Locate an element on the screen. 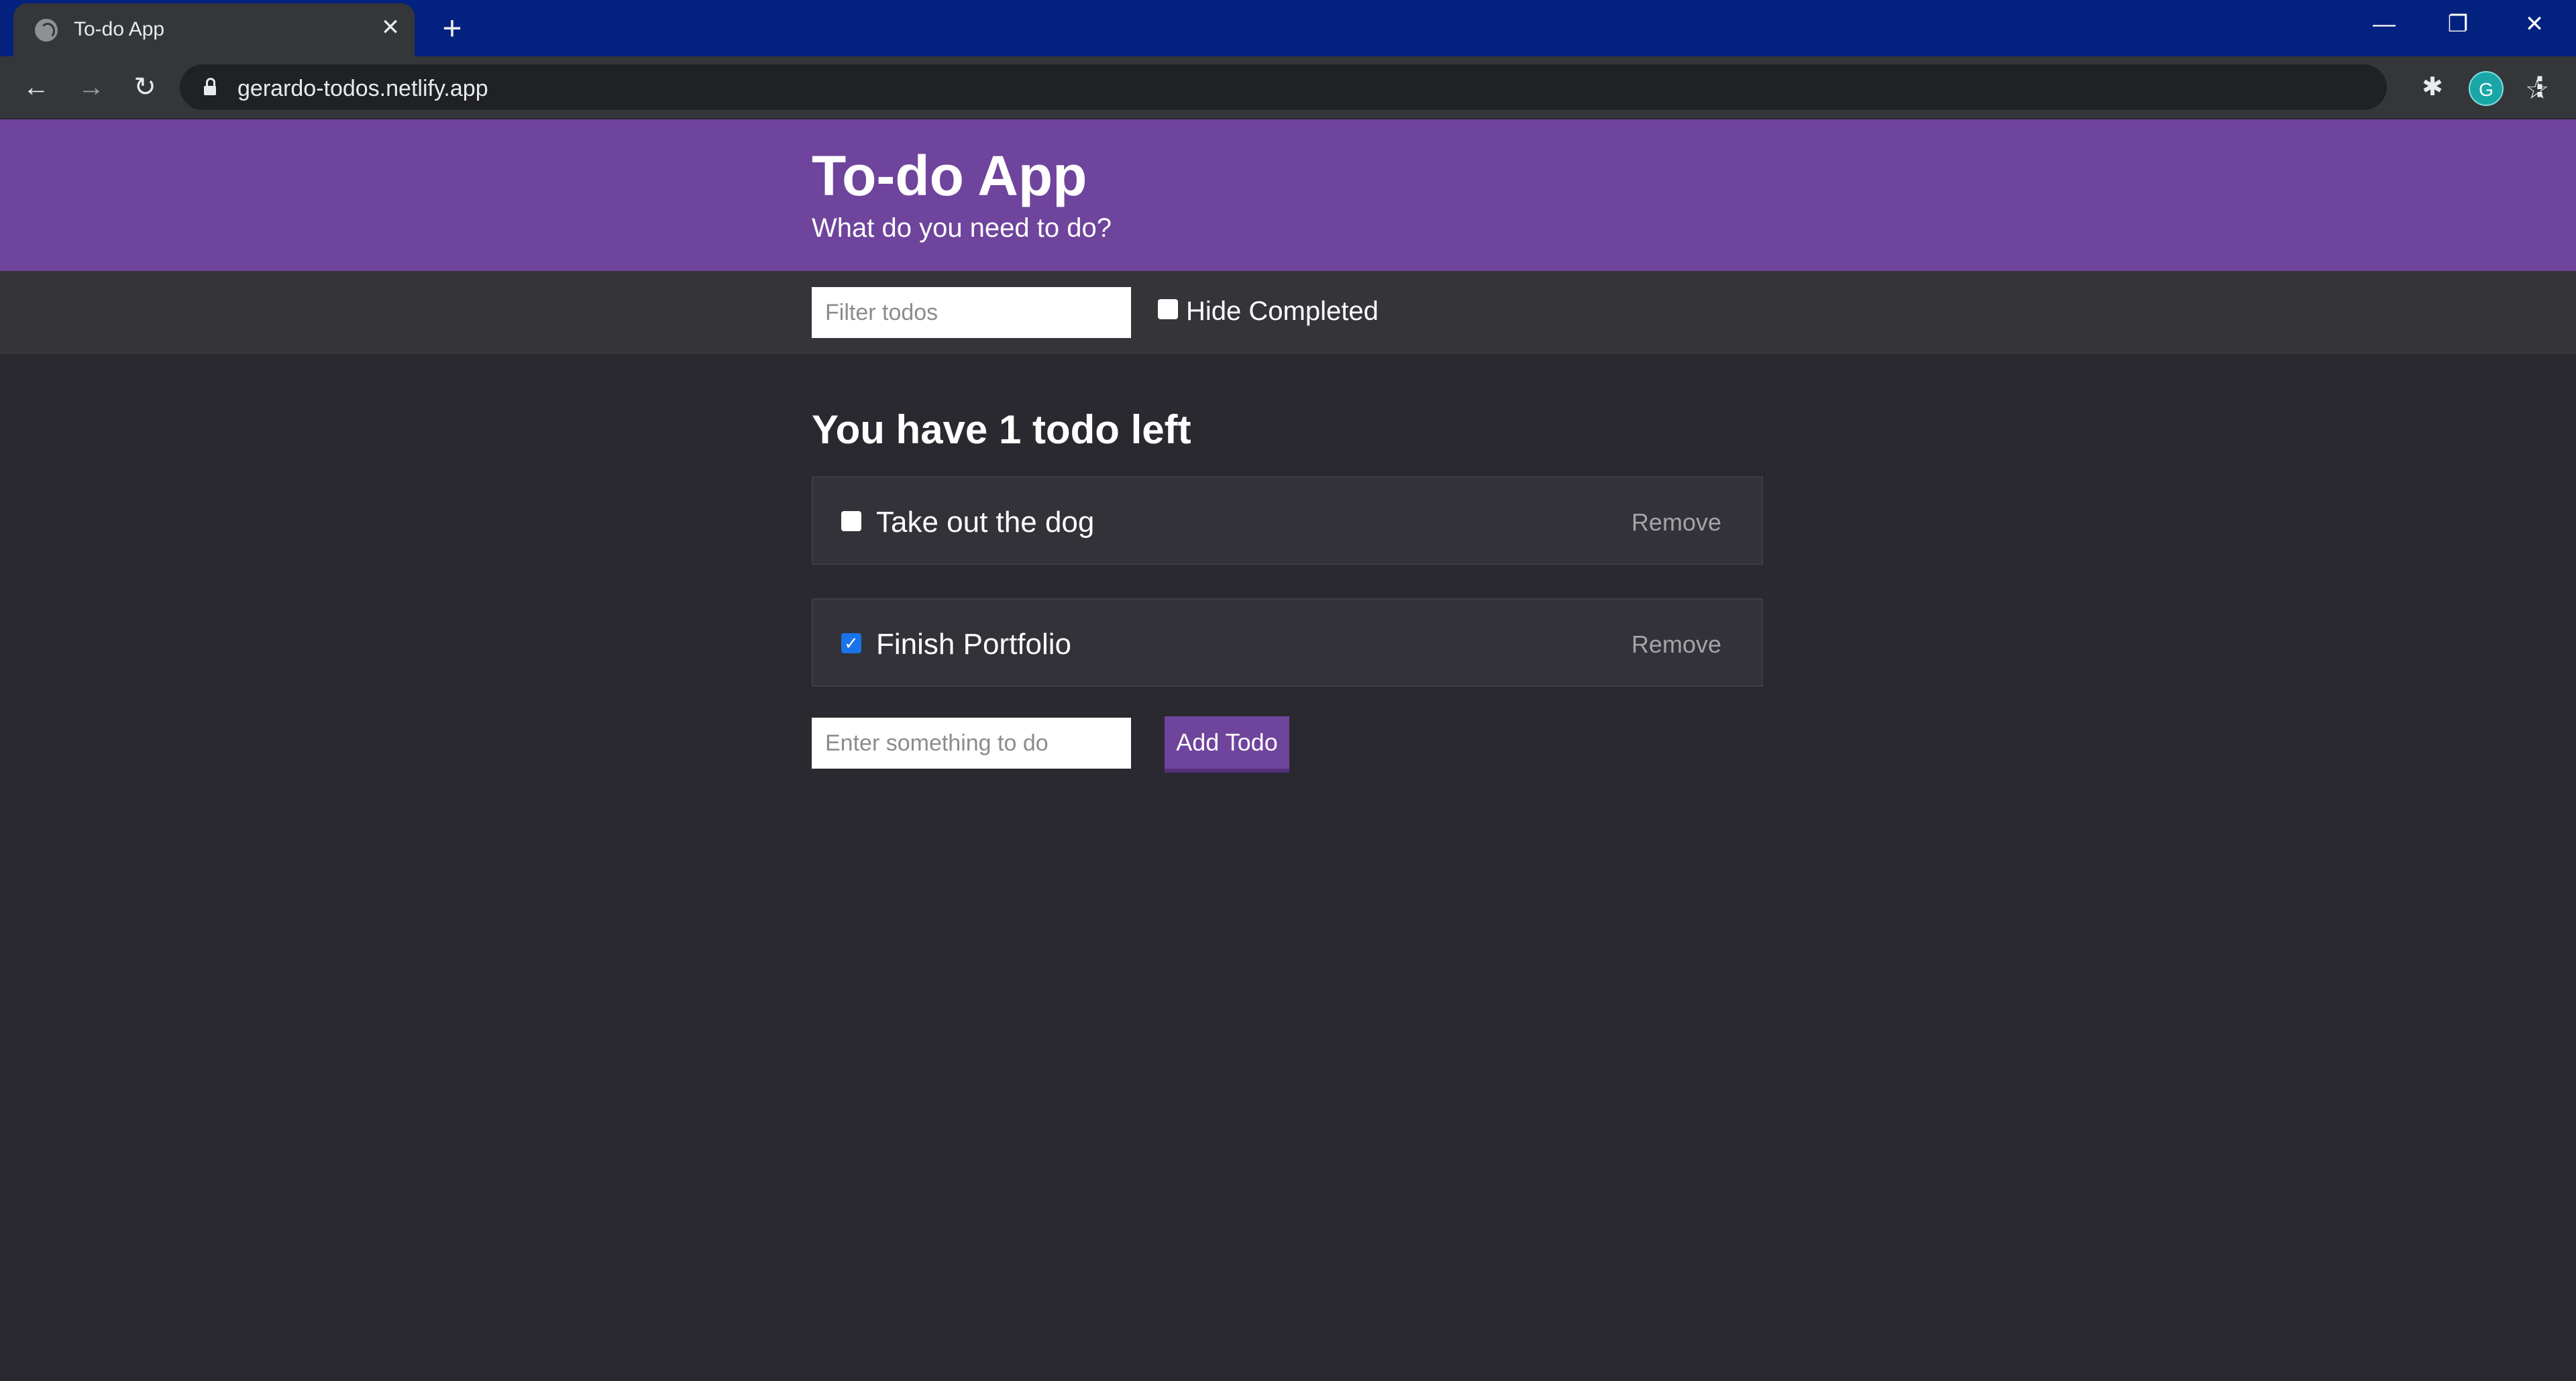 This screenshot has height=1381, width=2576. back-arrow-icon: ← is located at coordinates (36, 87).